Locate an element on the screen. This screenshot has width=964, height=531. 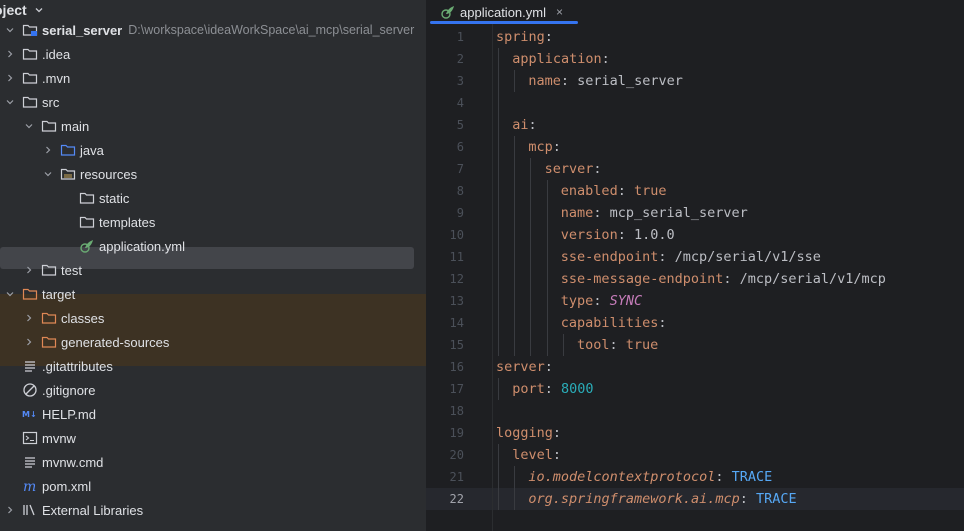
code-line: io.modelcontextprotocol: TRACE is located at coordinates (650, 477).